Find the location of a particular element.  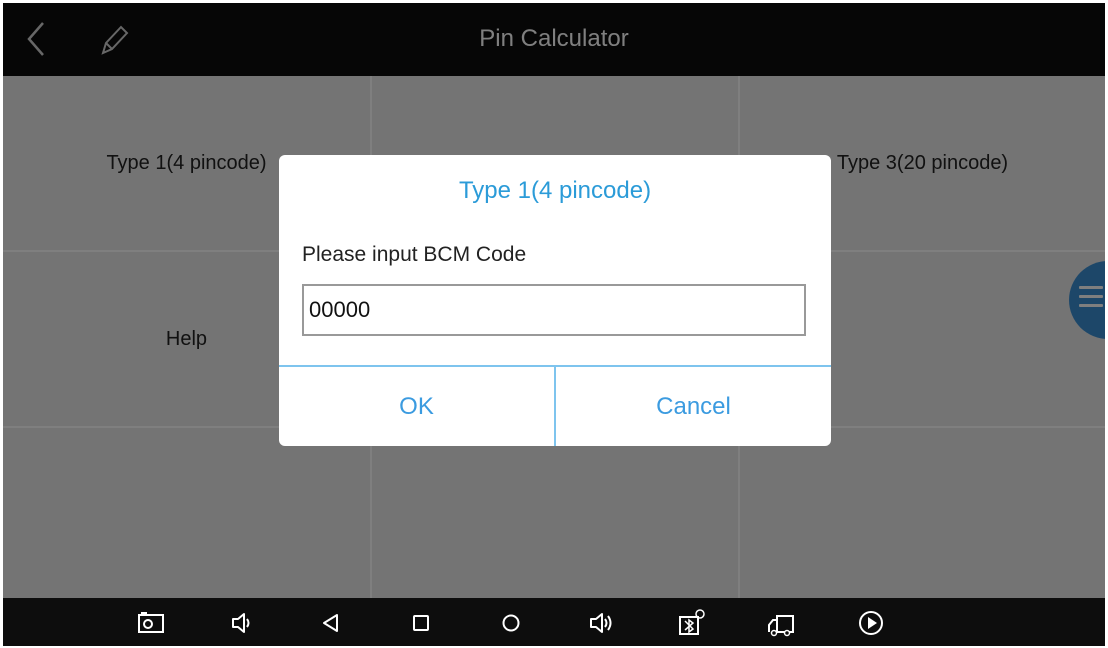

play-circle-icon is located at coordinates (871, 623).